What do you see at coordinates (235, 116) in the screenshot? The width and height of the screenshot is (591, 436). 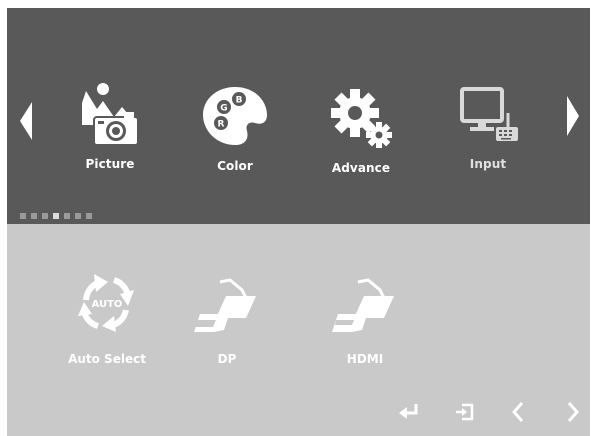 I see `color-palette-icon: B G R` at bounding box center [235, 116].